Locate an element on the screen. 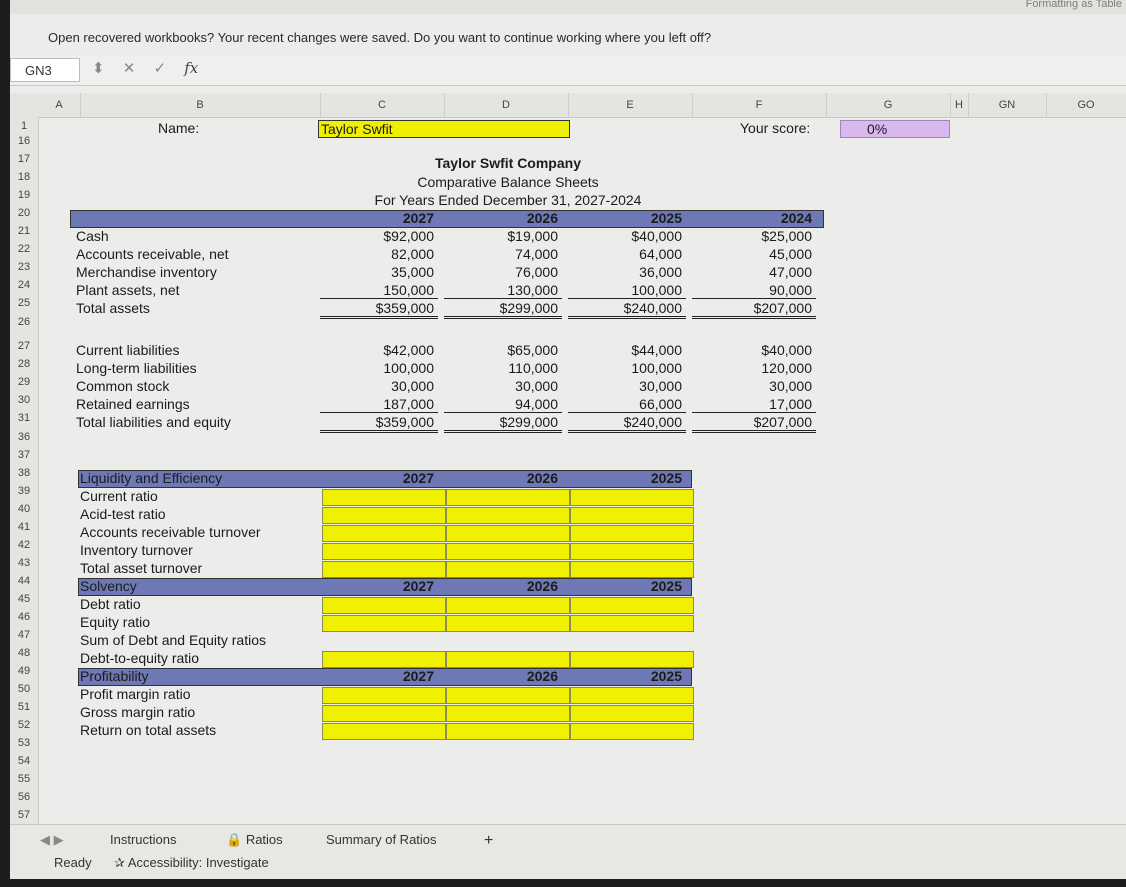 This screenshot has height=887, width=1126. row-number: 27 is located at coordinates (24, 346).